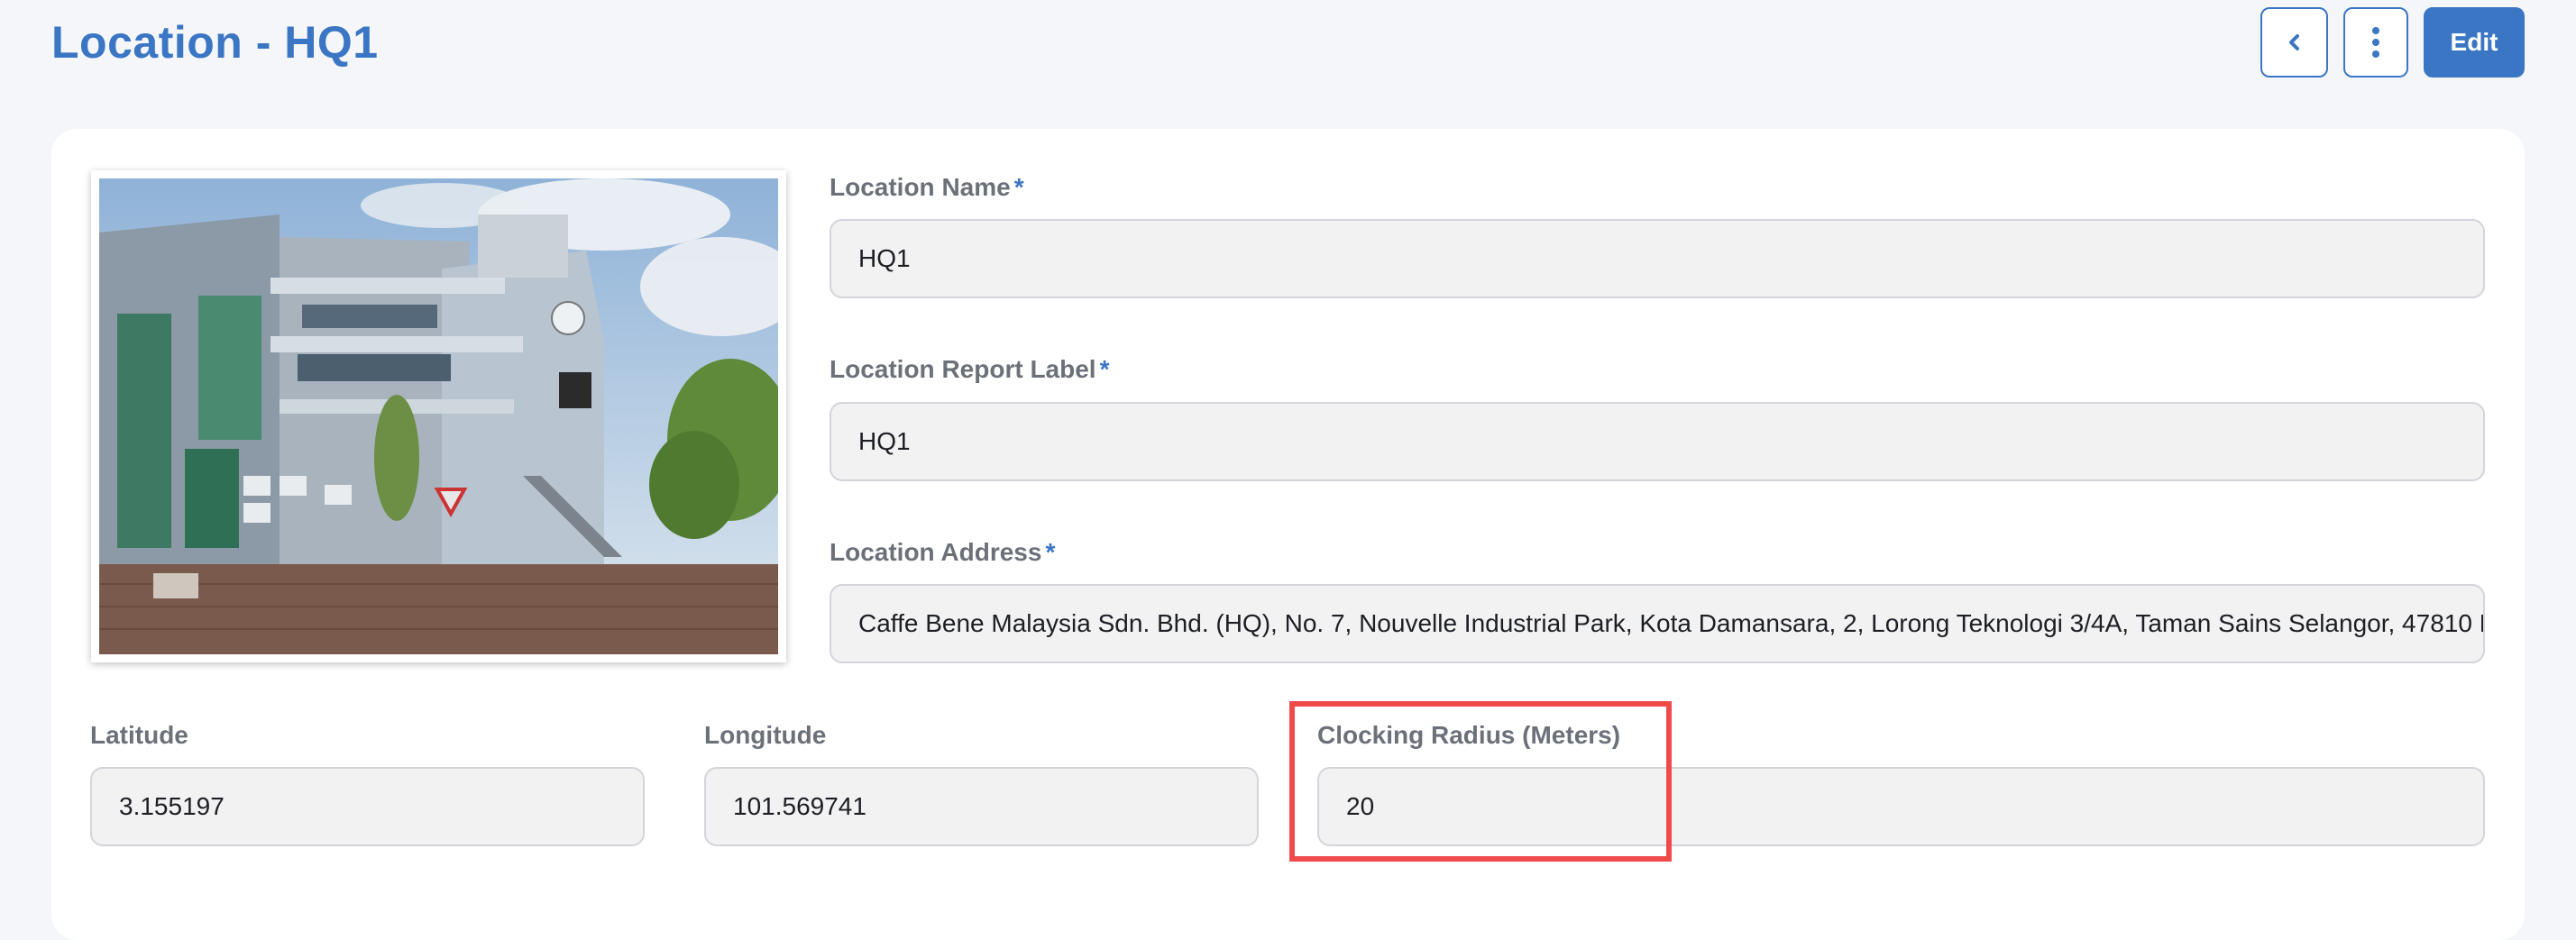 The width and height of the screenshot is (2576, 940). I want to click on location-report-label-label: Location Report Label *, so click(970, 369).